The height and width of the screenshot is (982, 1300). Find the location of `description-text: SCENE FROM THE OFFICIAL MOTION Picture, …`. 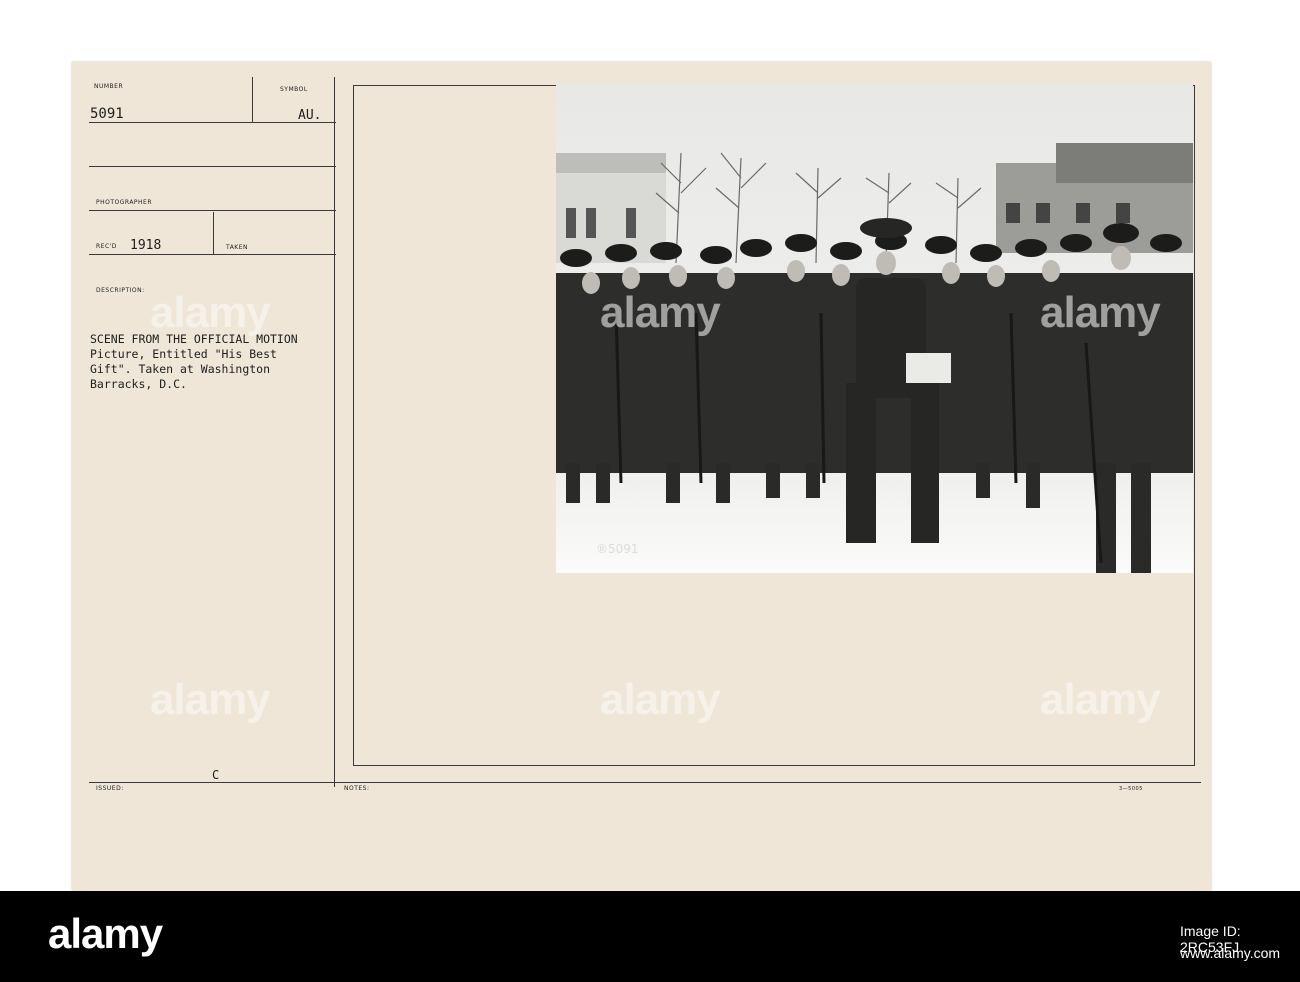

description-text: SCENE FROM THE OFFICIAL MOTION Picture, … is located at coordinates (235, 362).